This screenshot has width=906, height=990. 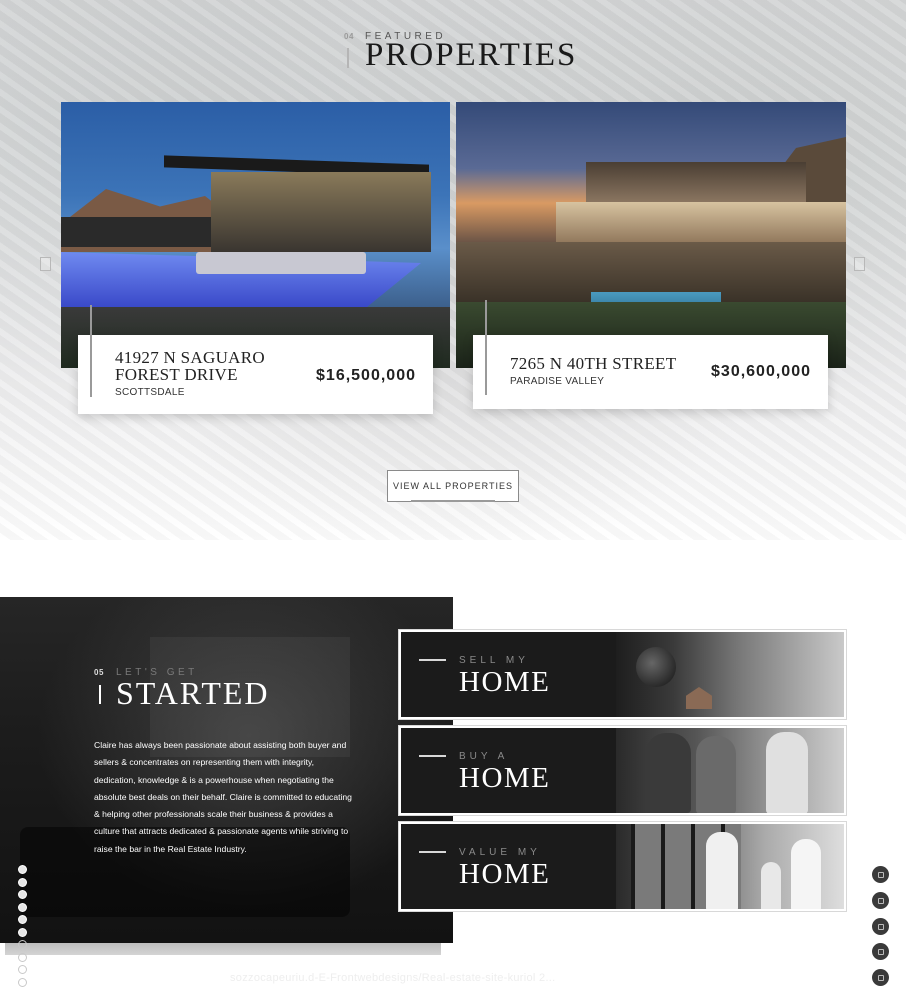 What do you see at coordinates (557, 381) in the screenshot?
I see `property-city: PARADISE VALLEY` at bounding box center [557, 381].